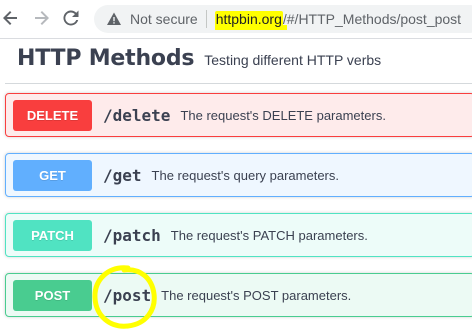 Image resolution: width=472 pixels, height=331 pixels. I want to click on warning-triangle-icon, so click(114, 19).